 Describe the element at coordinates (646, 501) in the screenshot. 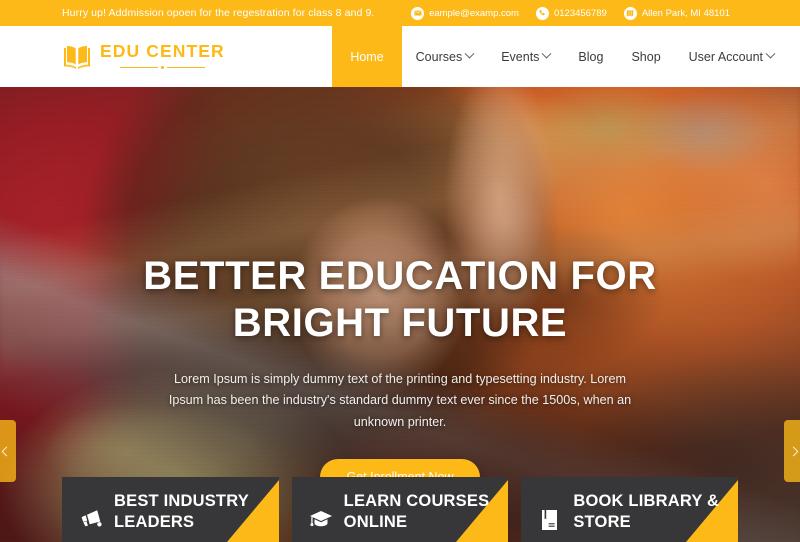

I see `feature-title-line-1: BOOK LIBRARY &` at that location.